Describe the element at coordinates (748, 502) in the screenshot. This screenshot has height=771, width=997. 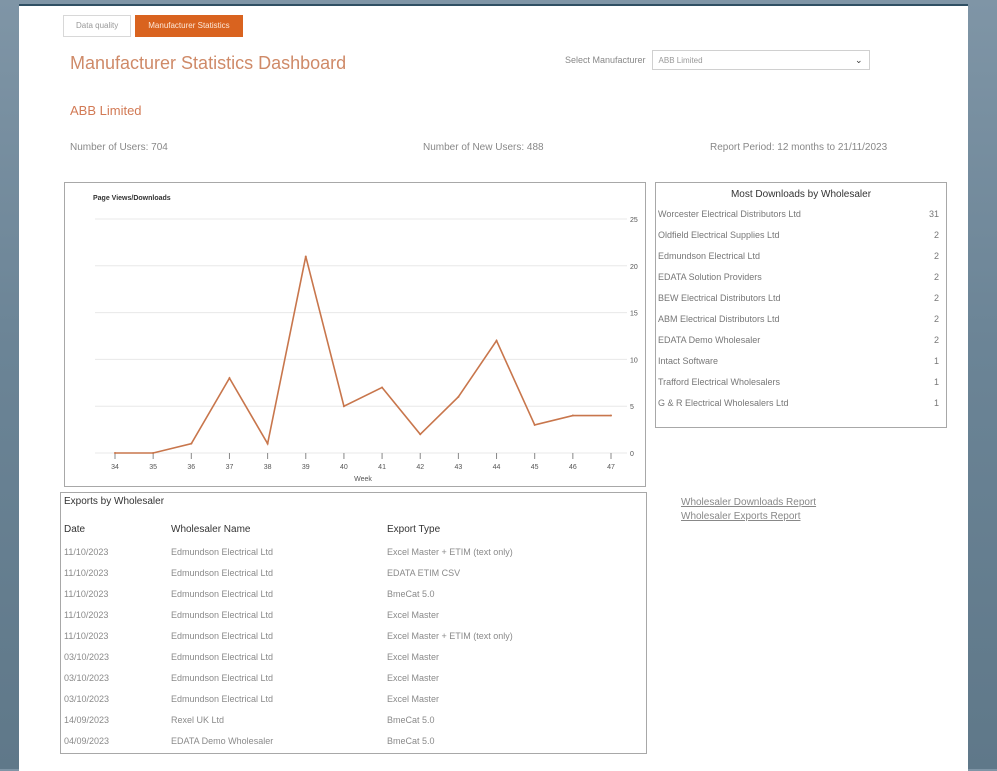
I see `wholesaler-downloads-report-link: Wholesaler Downloads Report` at that location.